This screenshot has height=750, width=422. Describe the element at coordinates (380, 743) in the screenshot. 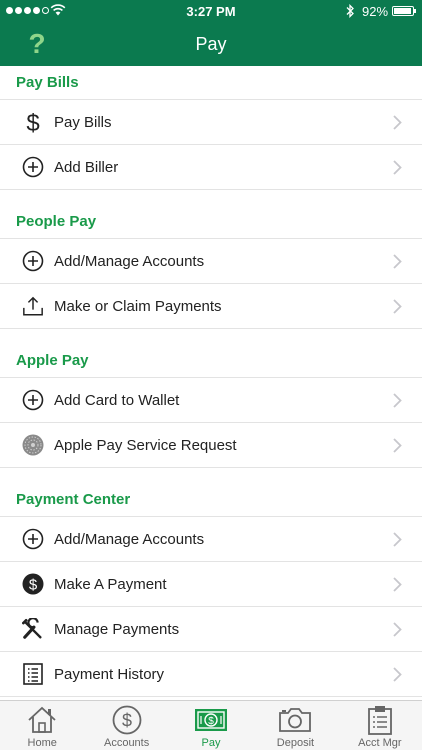

I see `tab-label: Acct Mgr` at that location.